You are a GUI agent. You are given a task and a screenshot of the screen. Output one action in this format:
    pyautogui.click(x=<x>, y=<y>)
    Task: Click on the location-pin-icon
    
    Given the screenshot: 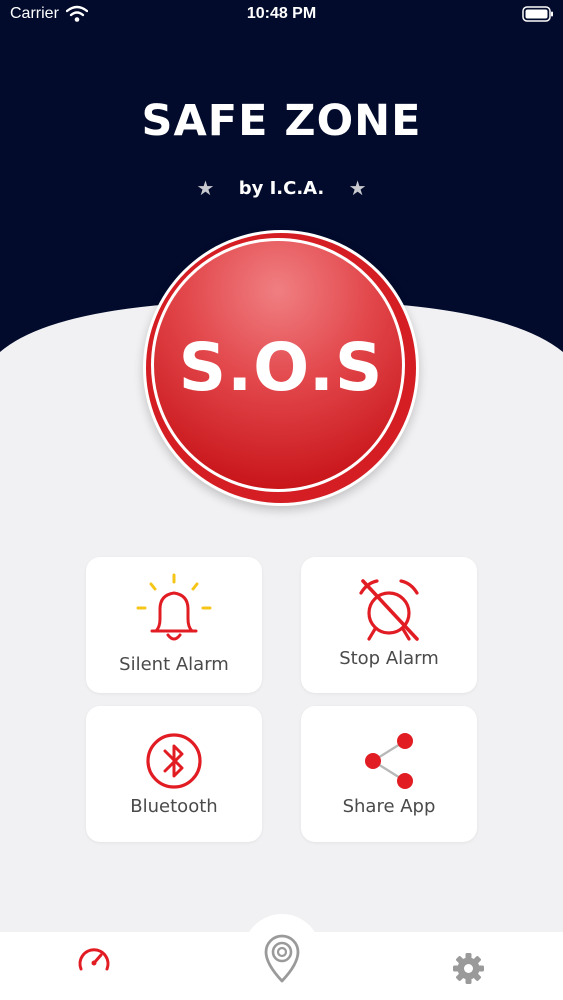 What is the action you would take?
    pyautogui.click(x=282, y=959)
    